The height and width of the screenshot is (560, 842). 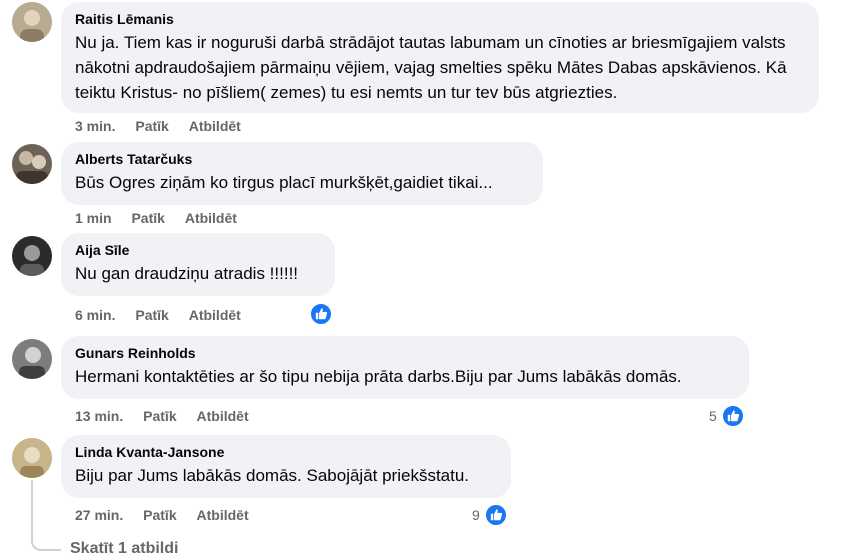 What do you see at coordinates (302, 159) in the screenshot?
I see `comment-author: Alberts Tatarčuks` at bounding box center [302, 159].